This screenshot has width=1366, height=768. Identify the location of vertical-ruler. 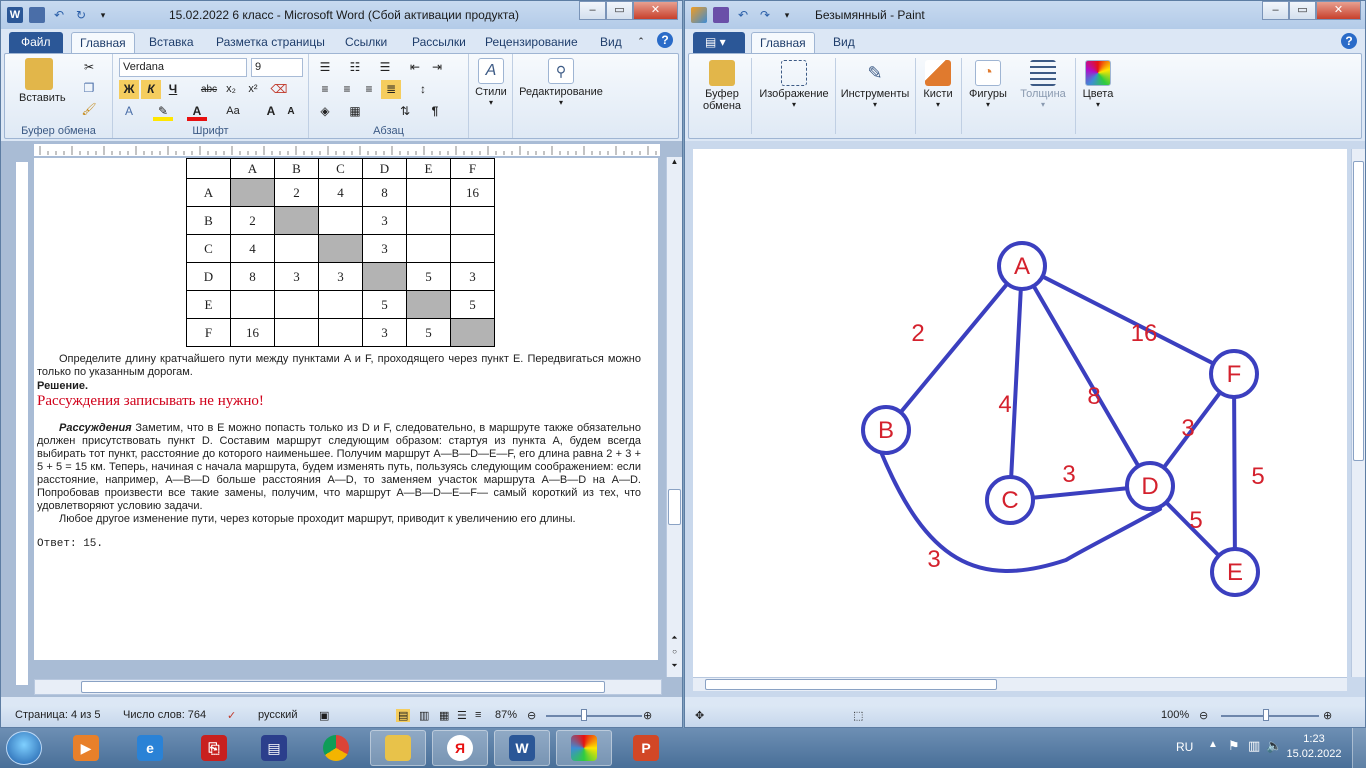
(22, 423).